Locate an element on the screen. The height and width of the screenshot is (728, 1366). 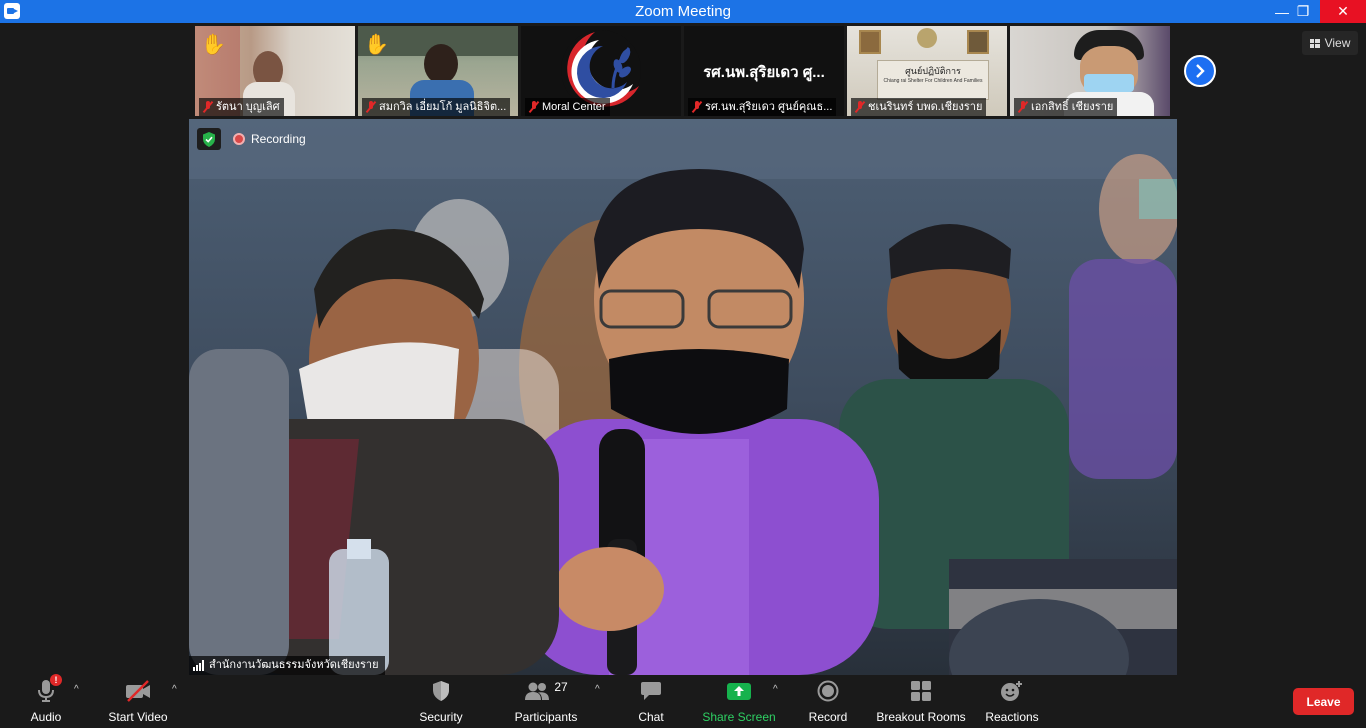
audio-button: ! Audio is located at coordinates (46, 699).